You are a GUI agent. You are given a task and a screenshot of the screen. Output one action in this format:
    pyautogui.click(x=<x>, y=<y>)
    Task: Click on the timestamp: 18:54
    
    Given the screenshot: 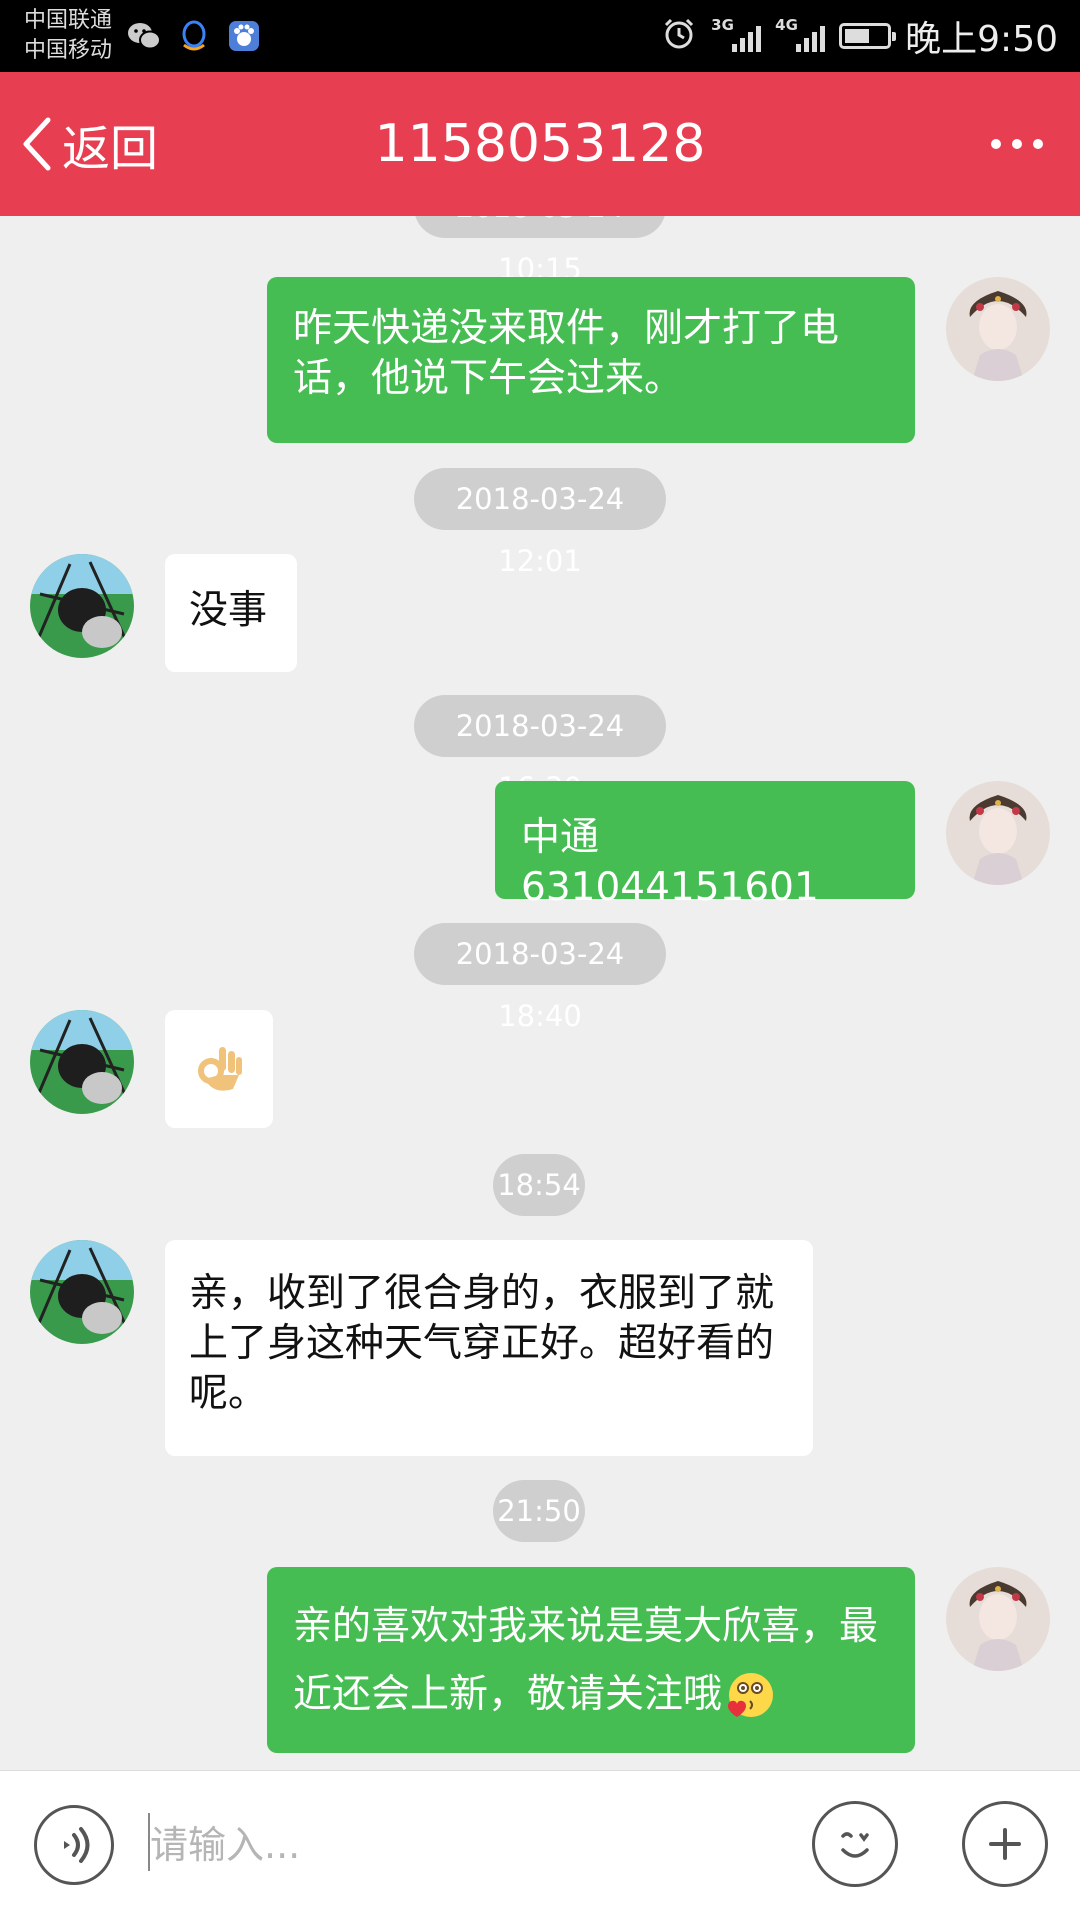 What is the action you would take?
    pyautogui.click(x=539, y=1185)
    